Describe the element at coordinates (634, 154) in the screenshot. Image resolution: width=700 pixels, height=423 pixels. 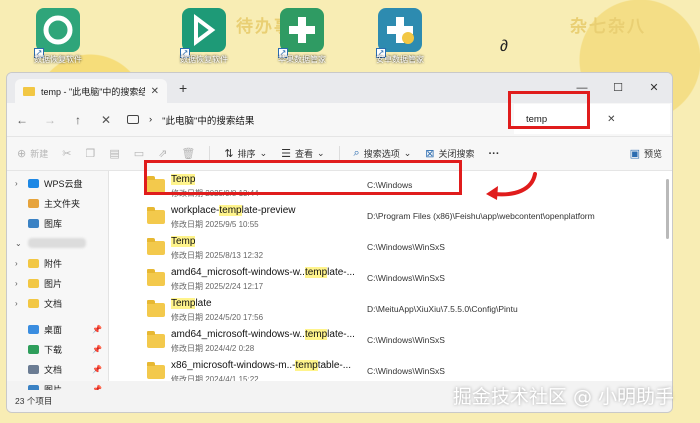
I see `preview-pane-icon: ▣` at that location.